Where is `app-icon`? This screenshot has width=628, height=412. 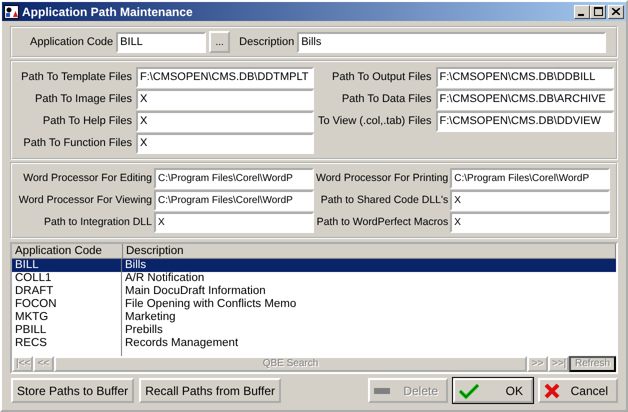
app-icon is located at coordinates (11, 11).